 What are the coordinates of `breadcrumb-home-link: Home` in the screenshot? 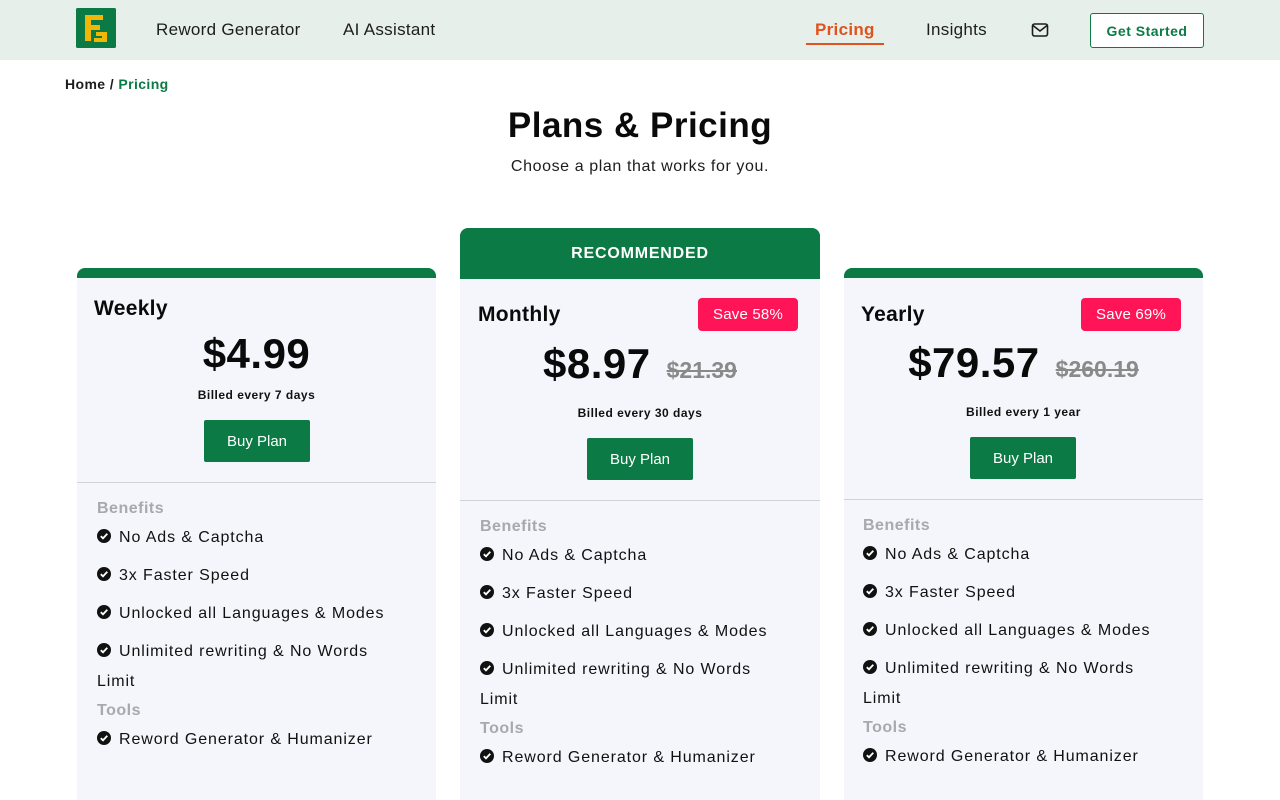 It's located at (85, 84).